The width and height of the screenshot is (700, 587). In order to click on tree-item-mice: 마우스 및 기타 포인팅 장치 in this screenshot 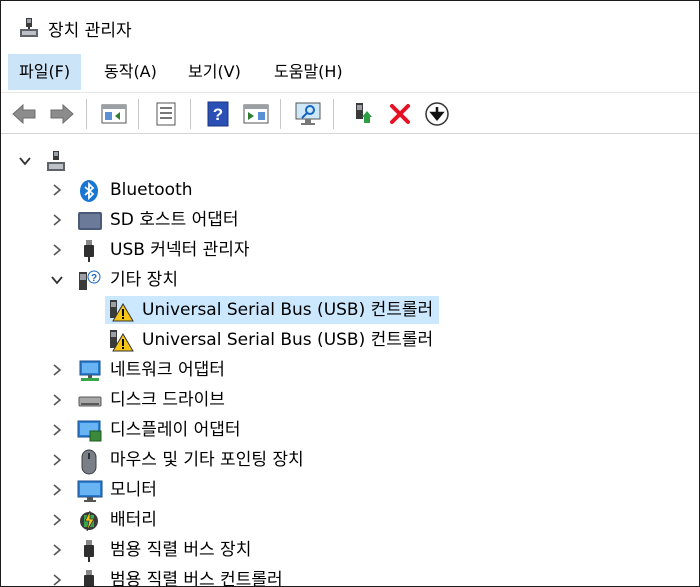, I will do `click(350, 460)`.